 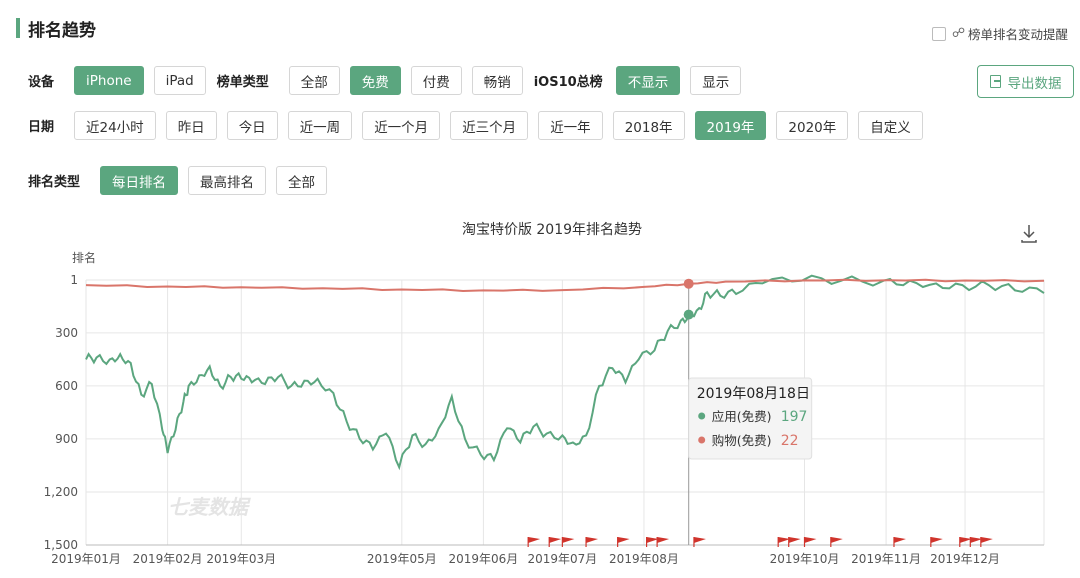 I want to click on export-data-button: 导出数据, so click(x=1025, y=81).